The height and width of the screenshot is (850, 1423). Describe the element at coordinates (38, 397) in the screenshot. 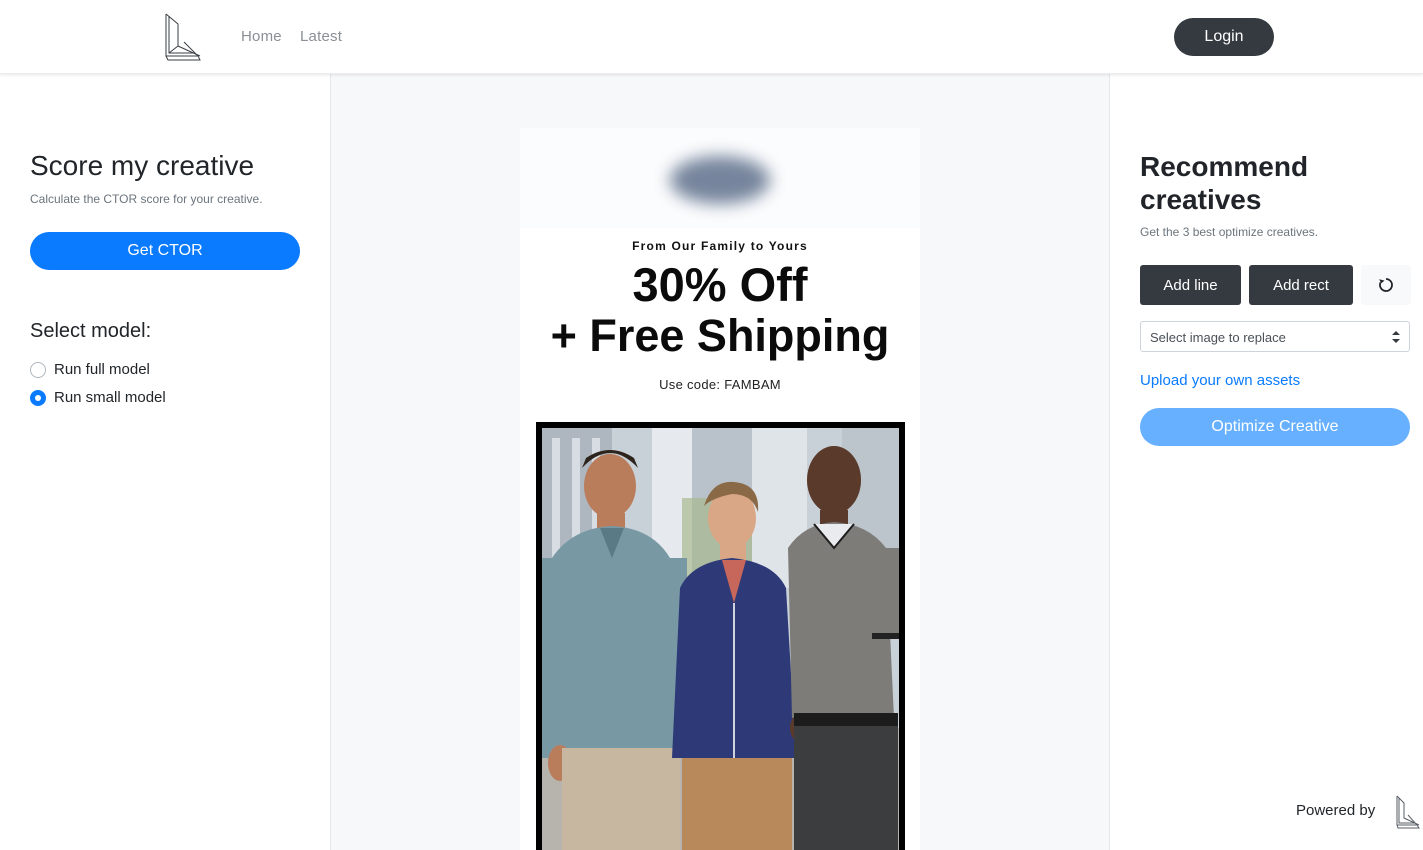

I see `radio-button-checked` at that location.